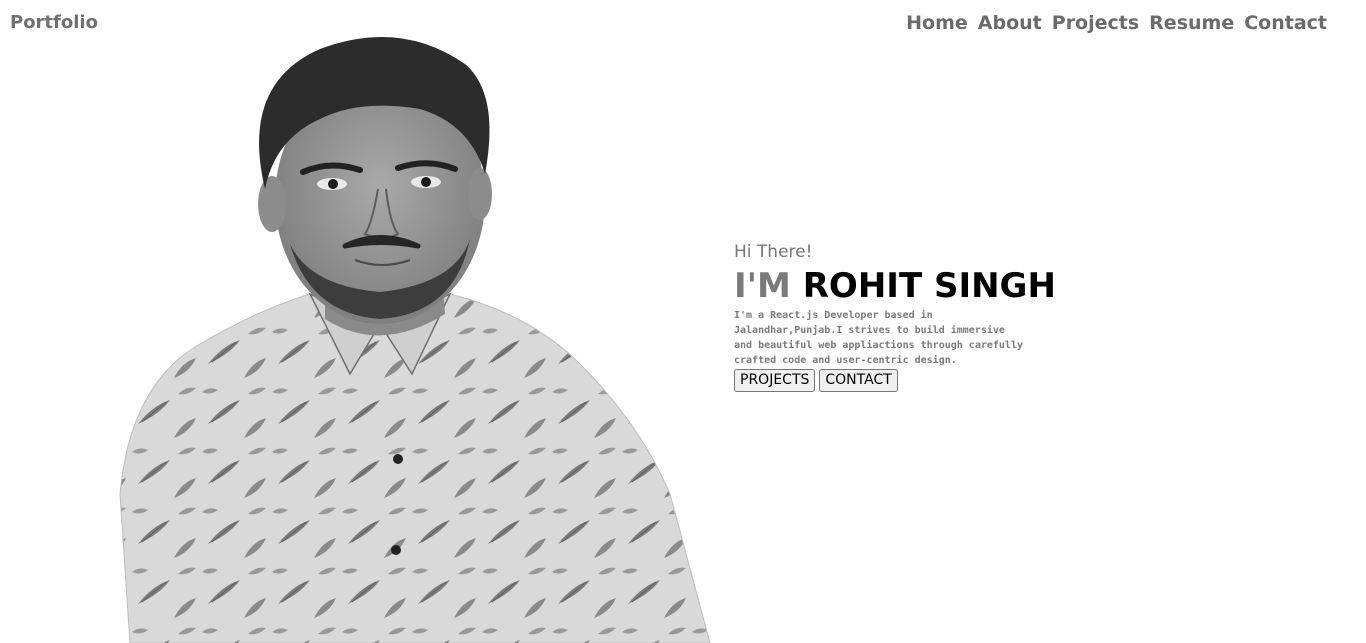 This screenshot has height=643, width=1366. I want to click on nav-link-about: About, so click(1010, 23).